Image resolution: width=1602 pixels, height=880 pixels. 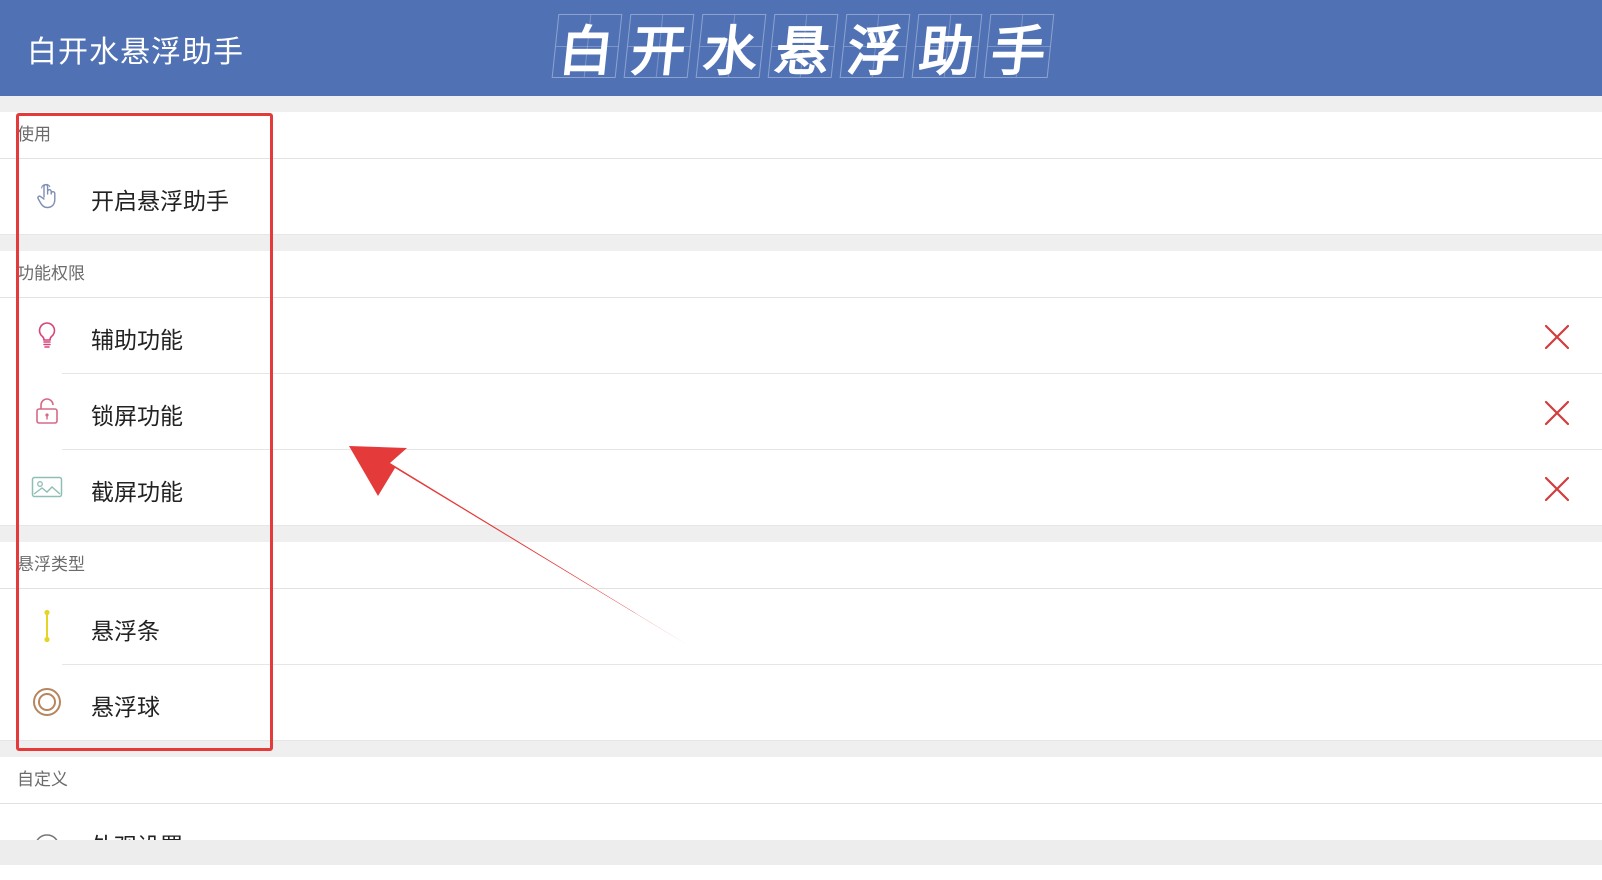 I want to click on app-title: 白开水悬浮助手, so click(x=135, y=52).